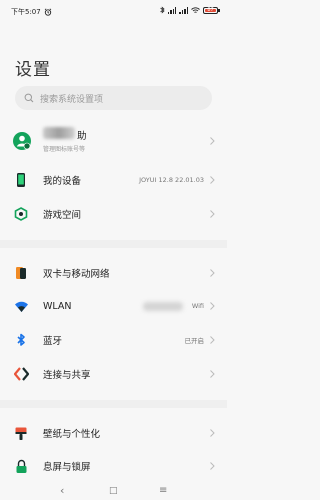  What do you see at coordinates (163, 490) in the screenshot?
I see `nav-recents-button: ≡` at bounding box center [163, 490].